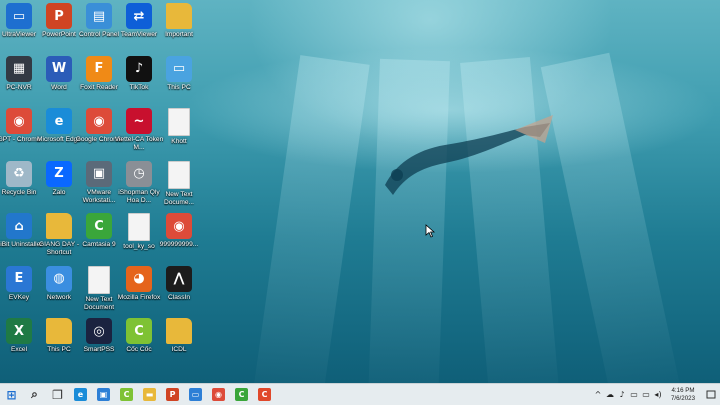 Image resolution: width=720 pixels, height=405 pixels. What do you see at coordinates (139, 278) in the screenshot?
I see `firefox-icon: ◕` at bounding box center [139, 278].